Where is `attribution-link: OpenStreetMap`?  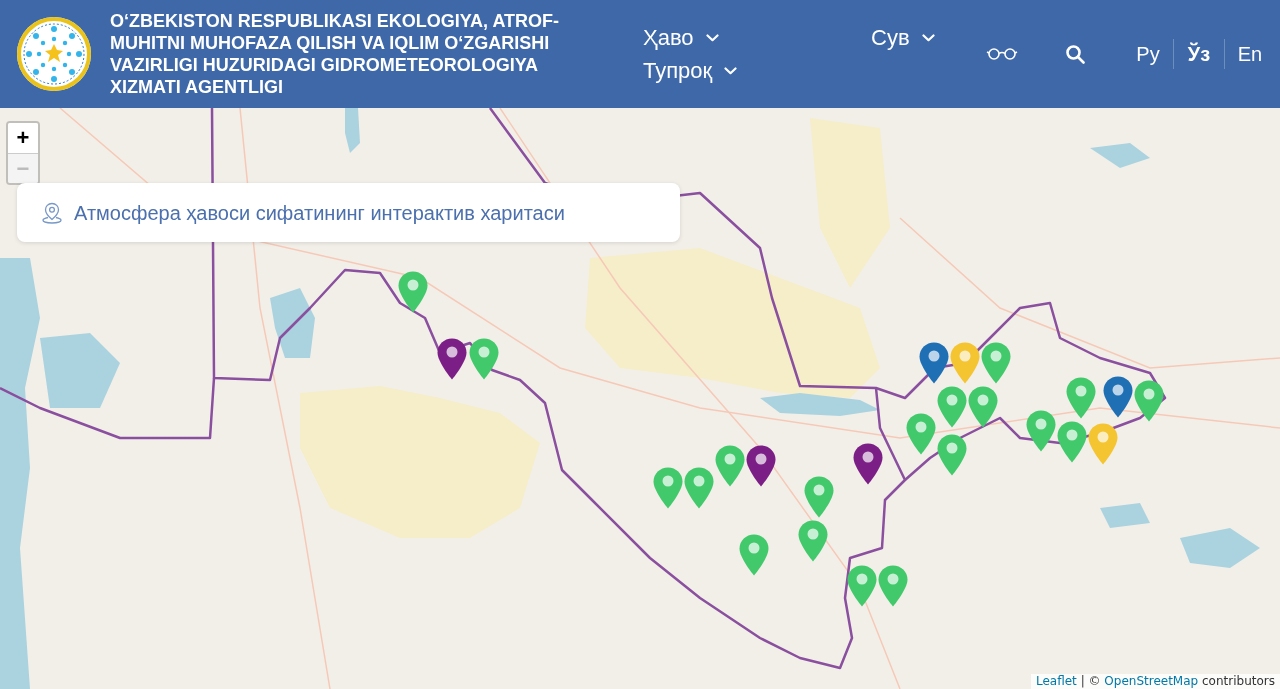
attribution-link: OpenStreetMap is located at coordinates (1151, 681).